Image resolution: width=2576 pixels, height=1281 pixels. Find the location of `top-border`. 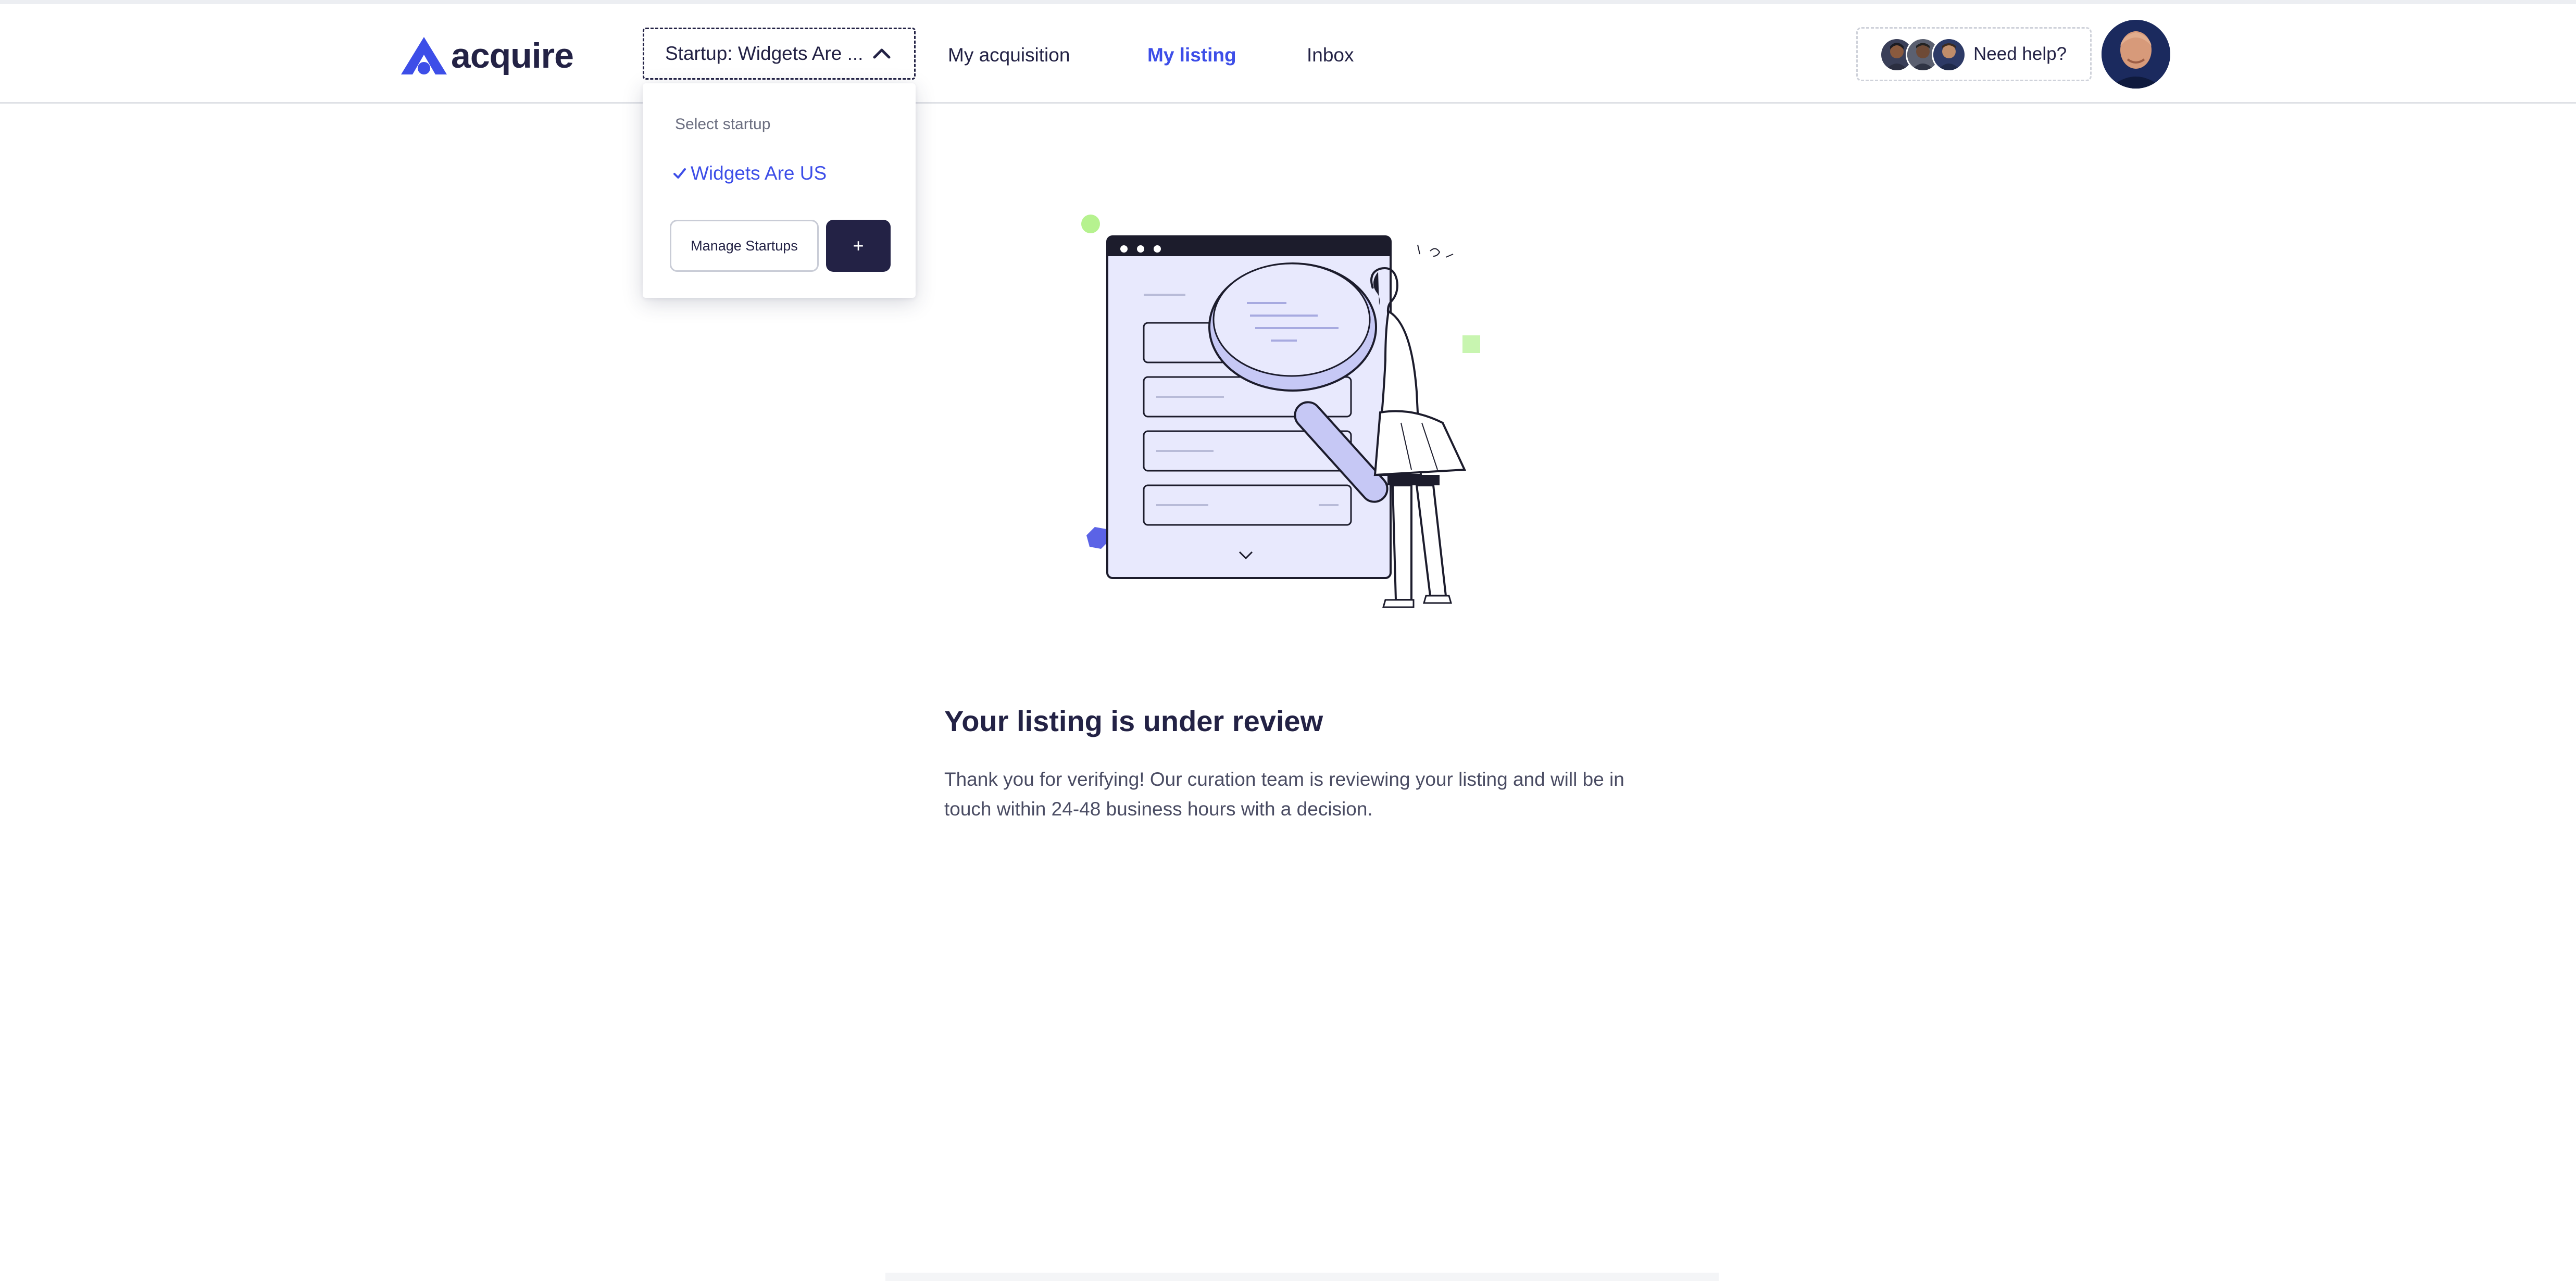

top-border is located at coordinates (1288, 2).